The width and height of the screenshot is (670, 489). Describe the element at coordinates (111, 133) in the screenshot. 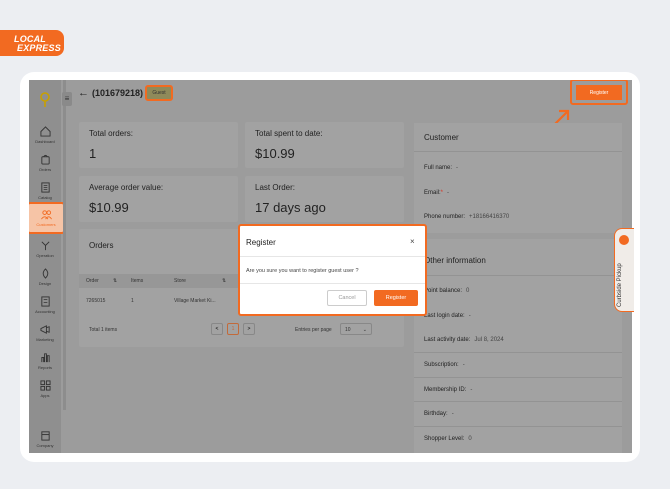

I see `stat-label: Total orders:` at that location.